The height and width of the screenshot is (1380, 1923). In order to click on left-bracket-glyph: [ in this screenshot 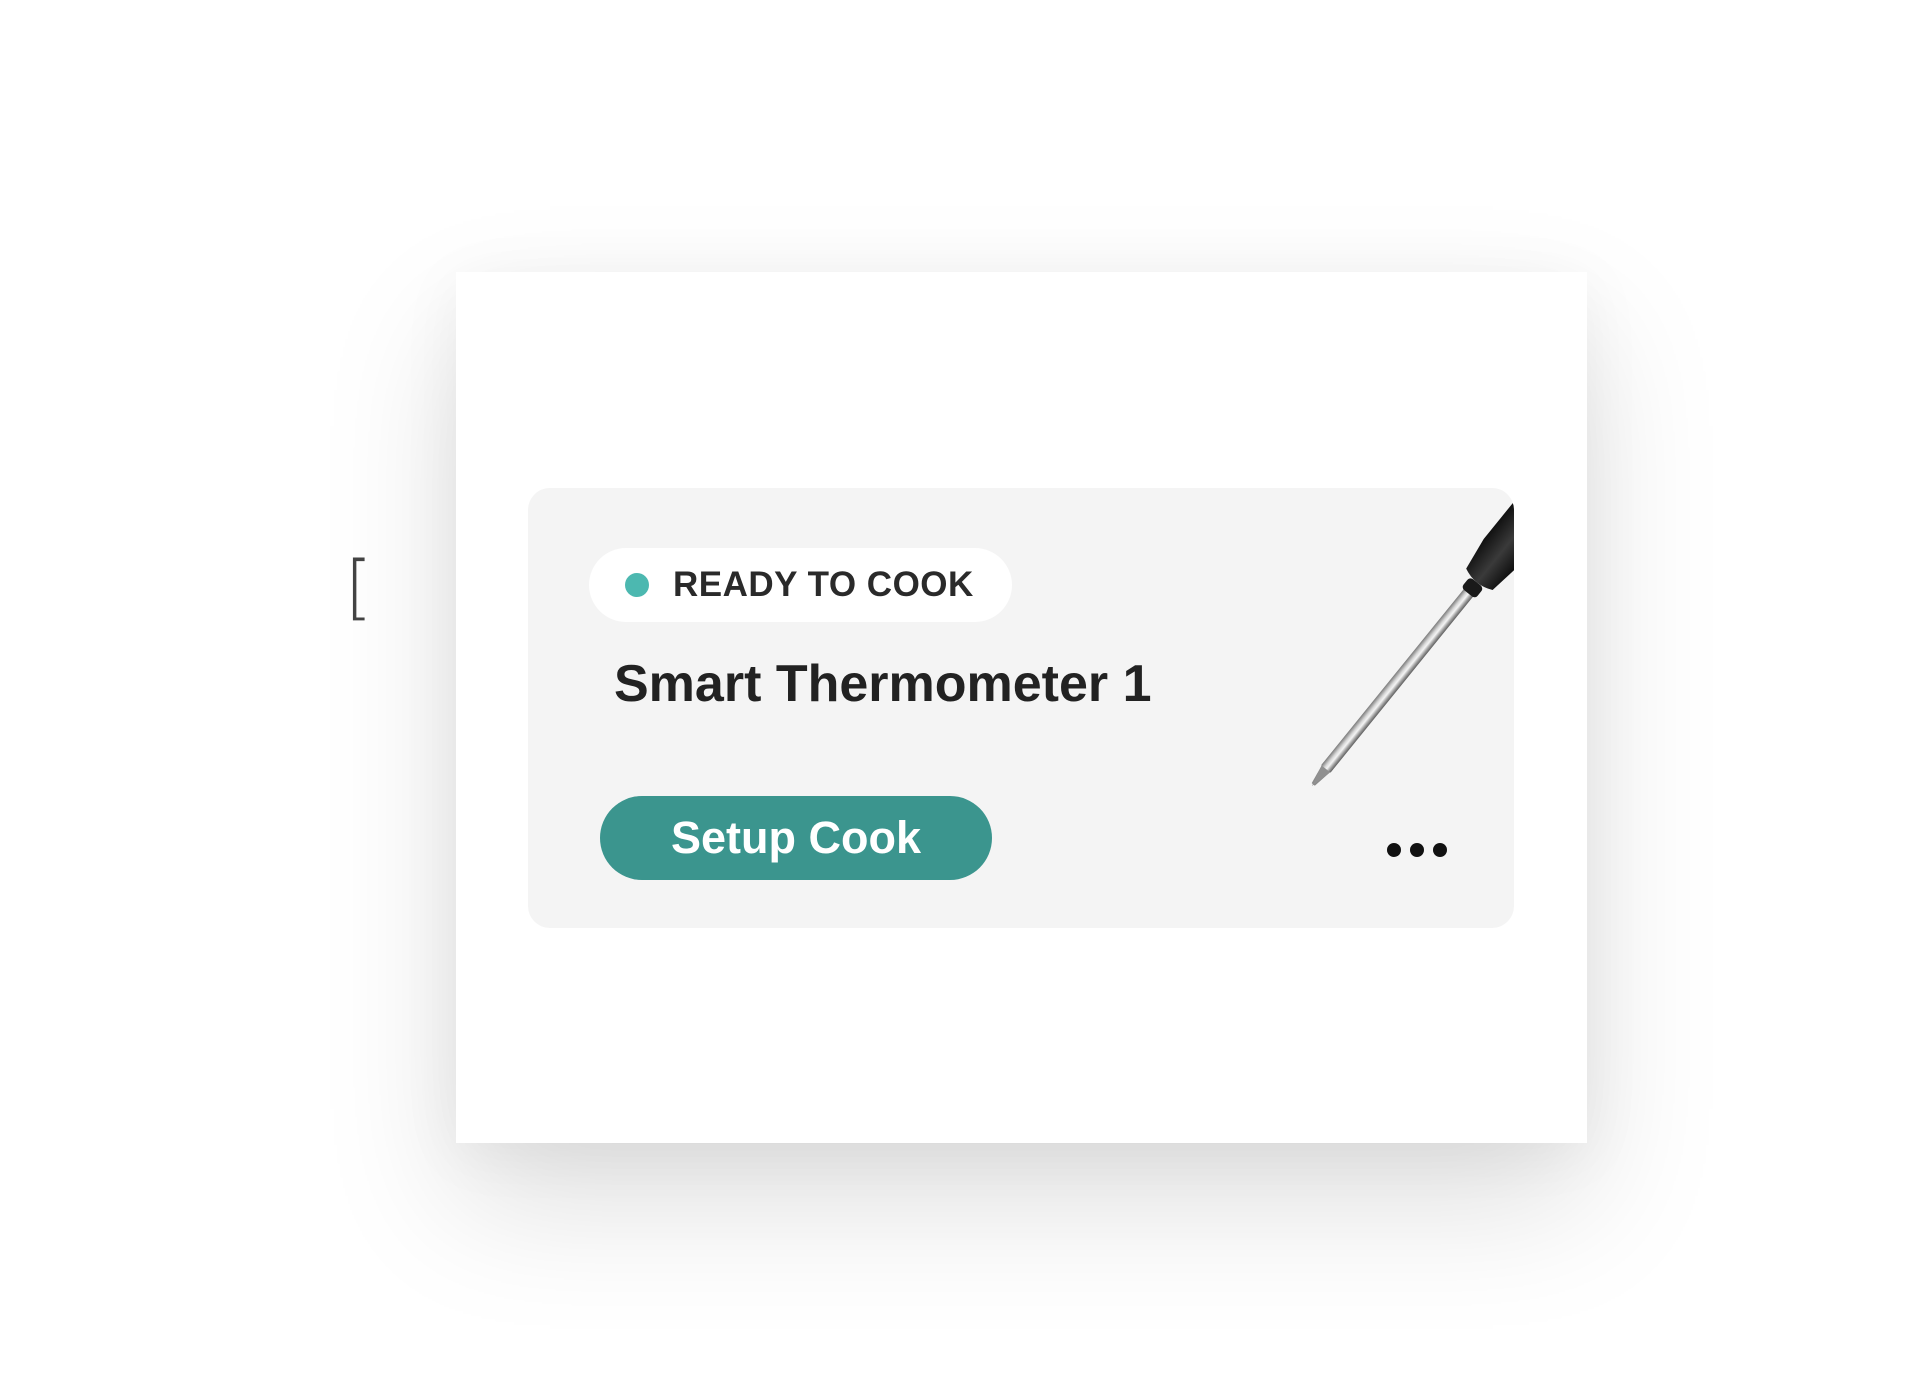, I will do `click(359, 587)`.